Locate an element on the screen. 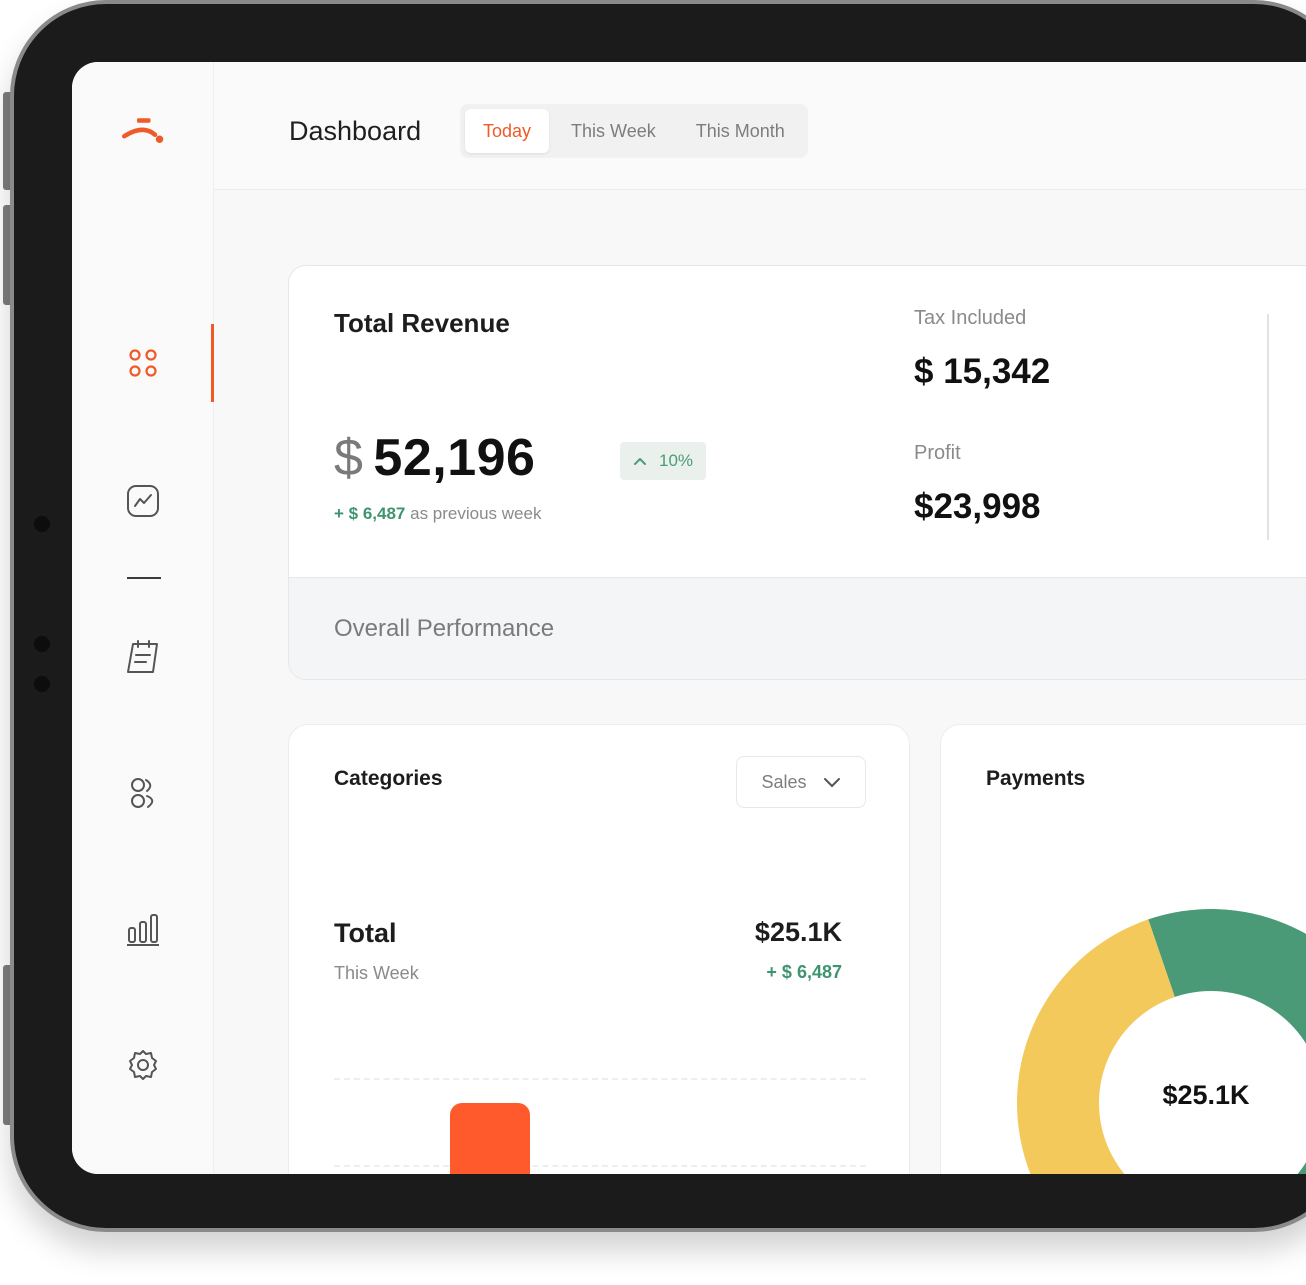 This screenshot has height=1285, width=1306. overall-performance-row: Overall Performance is located at coordinates (797, 628).